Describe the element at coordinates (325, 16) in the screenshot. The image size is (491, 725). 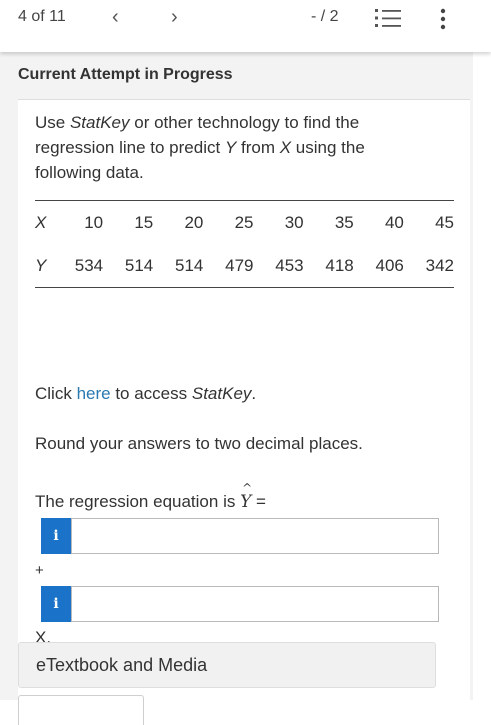
I see `score-display: - / 2` at that location.